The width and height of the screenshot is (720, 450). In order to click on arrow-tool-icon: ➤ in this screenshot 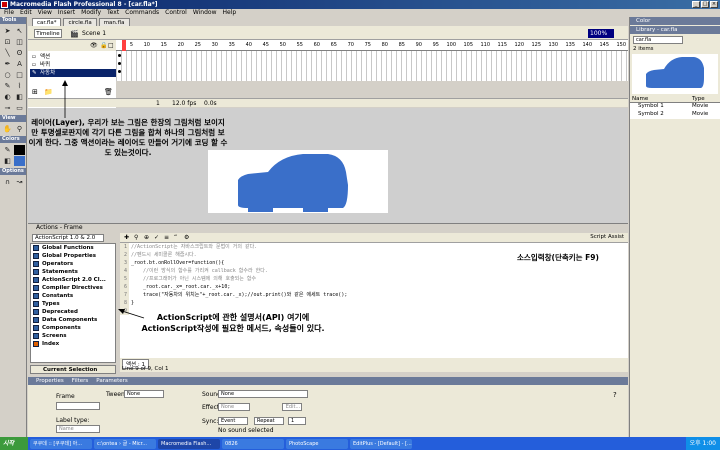, I will do `click(7, 31)`.